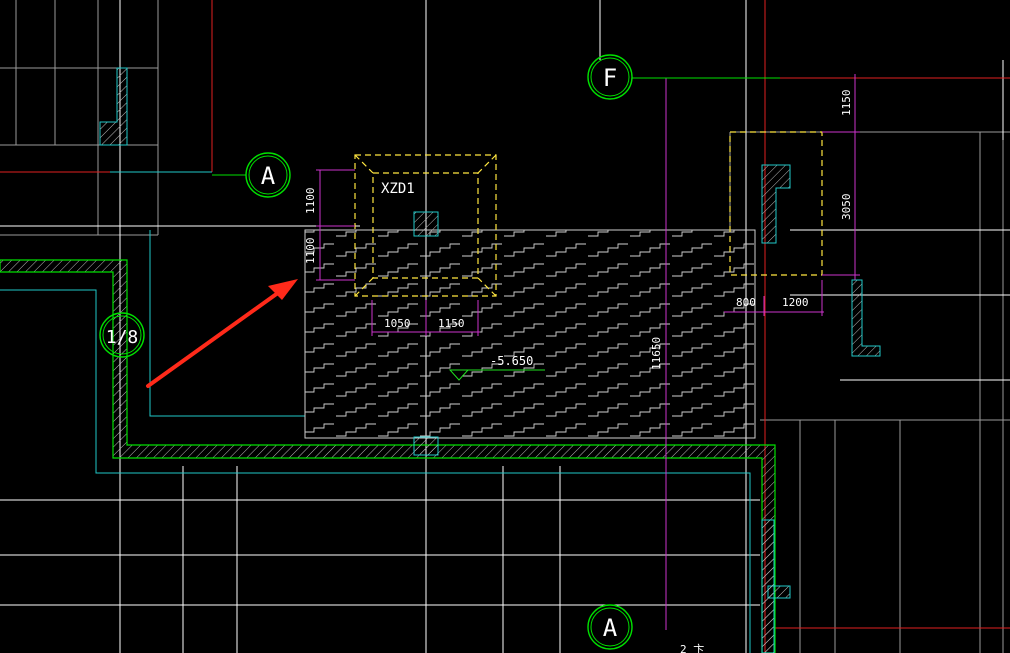 Image resolution: width=1010 pixels, height=653 pixels. Describe the element at coordinates (222, 333) in the screenshot. I see `annotation-arrow` at that location.